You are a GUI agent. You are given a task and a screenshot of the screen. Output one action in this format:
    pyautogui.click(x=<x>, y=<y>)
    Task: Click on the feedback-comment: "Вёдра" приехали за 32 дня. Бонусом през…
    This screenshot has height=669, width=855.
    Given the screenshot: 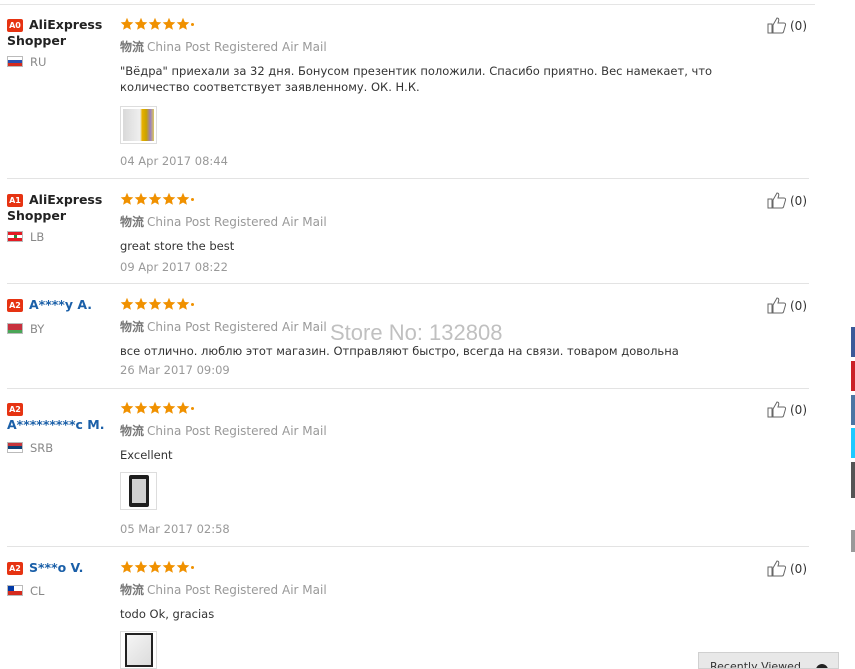 What is the action you would take?
    pyautogui.click(x=416, y=79)
    